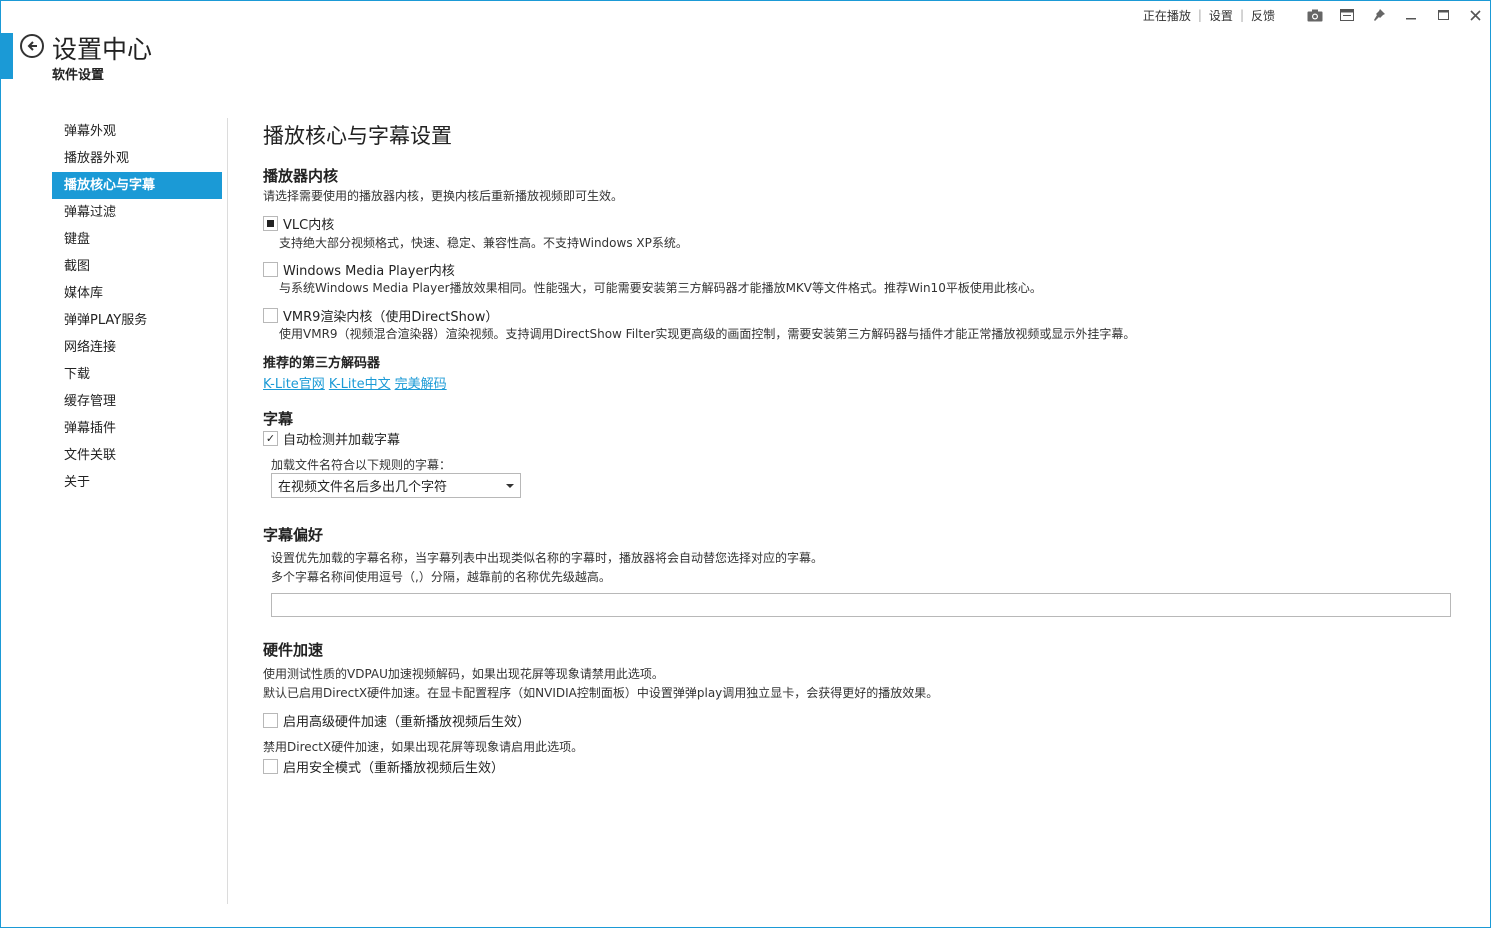 The height and width of the screenshot is (928, 1491). I want to click on decoders-heading: 推荐的第三方解码器, so click(322, 363).